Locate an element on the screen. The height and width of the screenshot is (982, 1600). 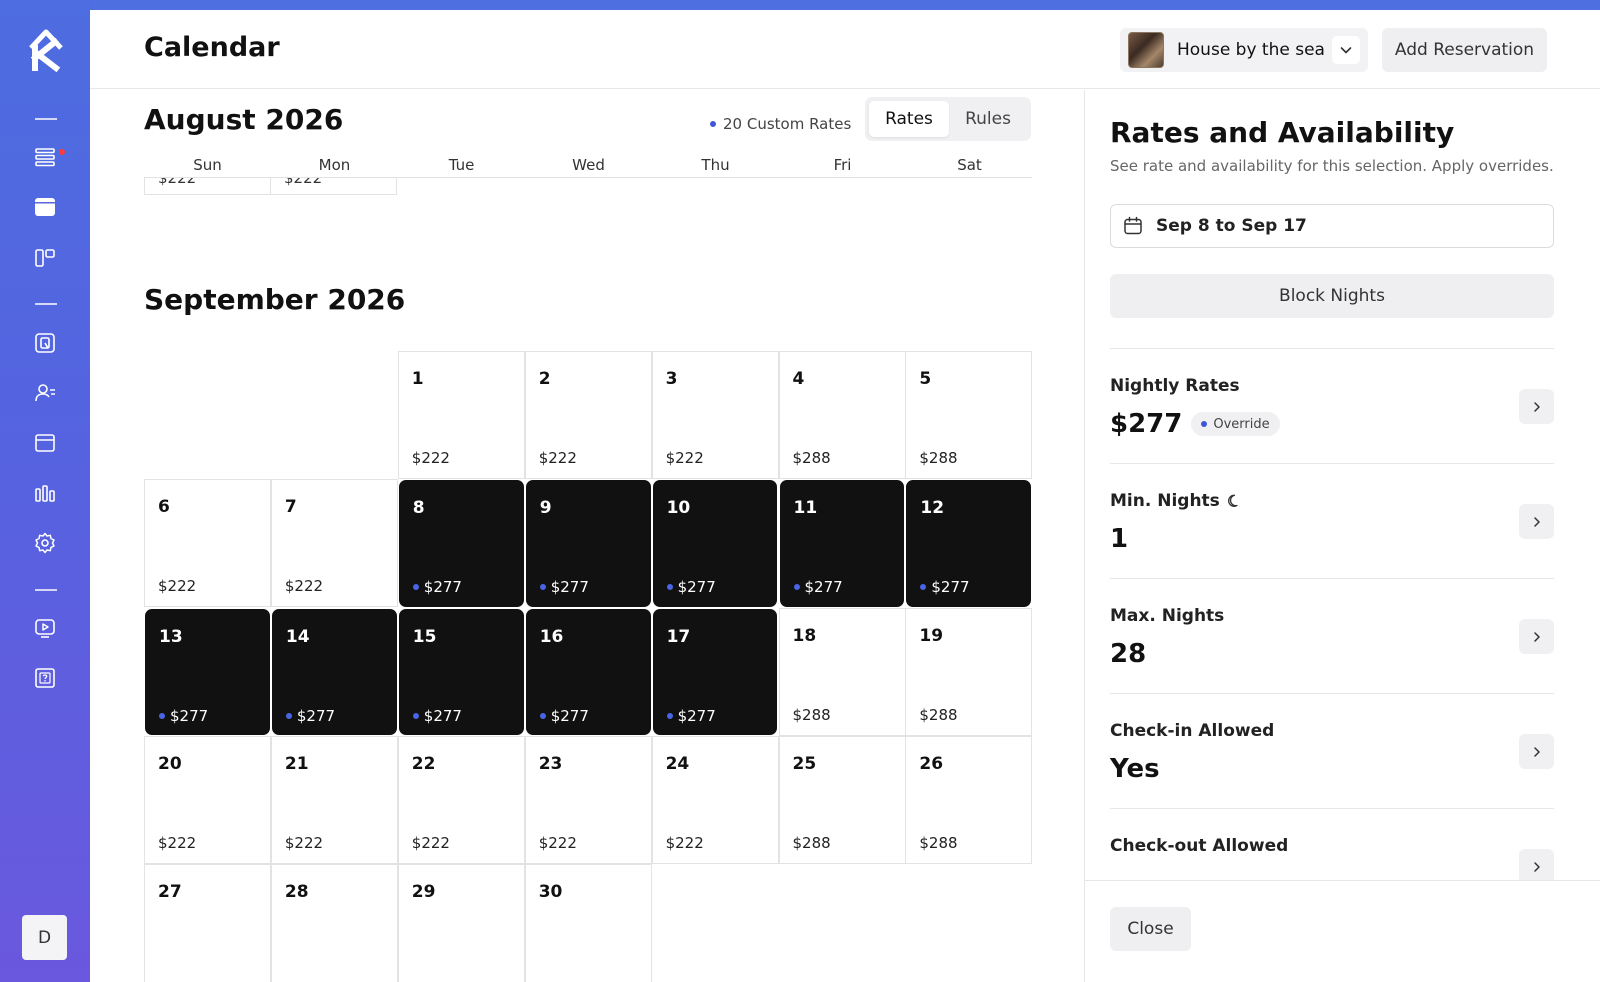
custom-rates-indicator: 20 Custom Rates is located at coordinates (780, 124).